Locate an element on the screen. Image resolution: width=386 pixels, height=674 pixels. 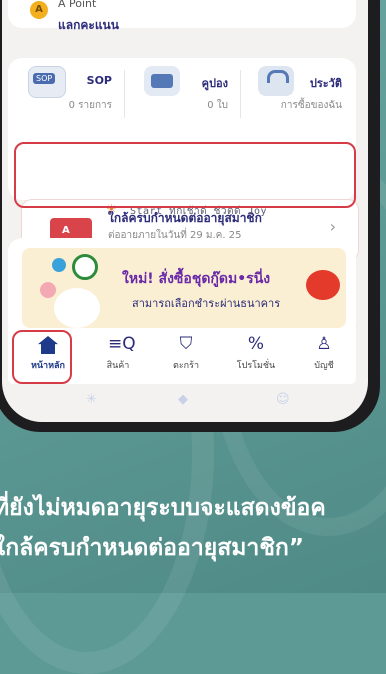
tab-account-label: บัญชี is located at coordinates (324, 366).